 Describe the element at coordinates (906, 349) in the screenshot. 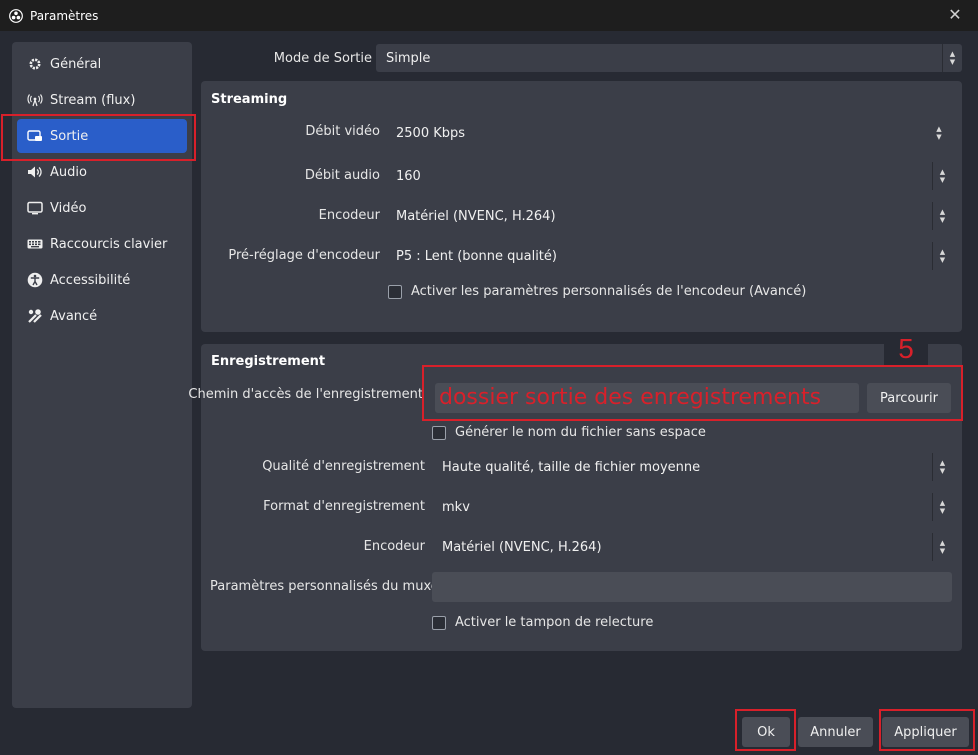

I see `step-number-annotation: 5` at that location.